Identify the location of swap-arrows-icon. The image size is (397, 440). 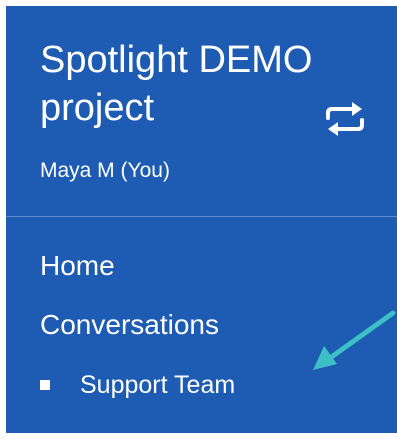
(345, 119).